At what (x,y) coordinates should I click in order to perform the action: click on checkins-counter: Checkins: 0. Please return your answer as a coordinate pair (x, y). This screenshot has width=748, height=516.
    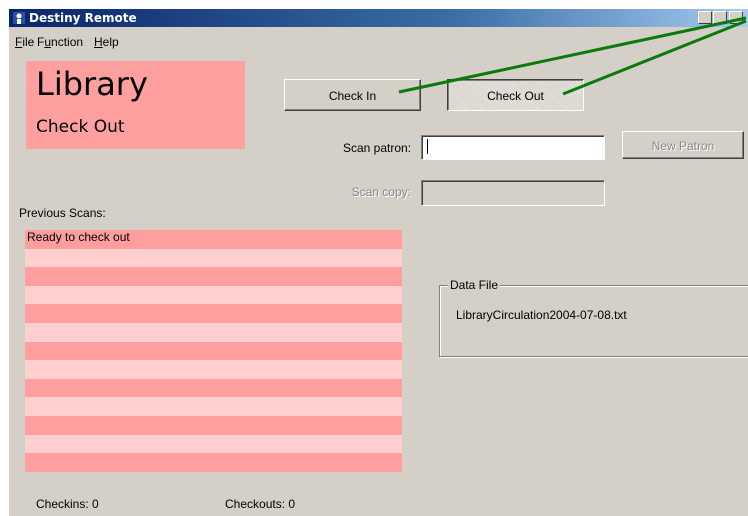
    Looking at the image, I should click on (67, 504).